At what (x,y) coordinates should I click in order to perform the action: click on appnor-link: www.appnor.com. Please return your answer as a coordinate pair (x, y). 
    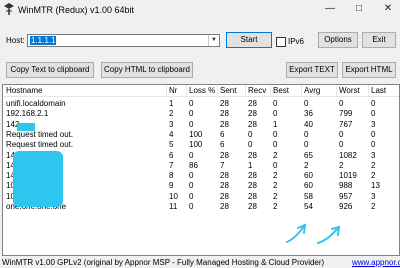
    Looking at the image, I should click on (376, 262).